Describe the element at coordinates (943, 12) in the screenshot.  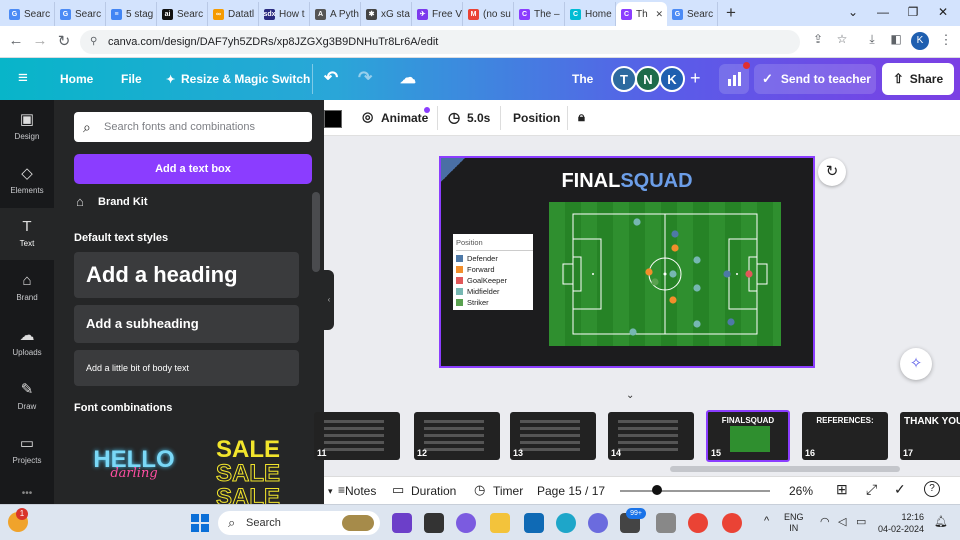
I see `close-window-button: ✕` at that location.